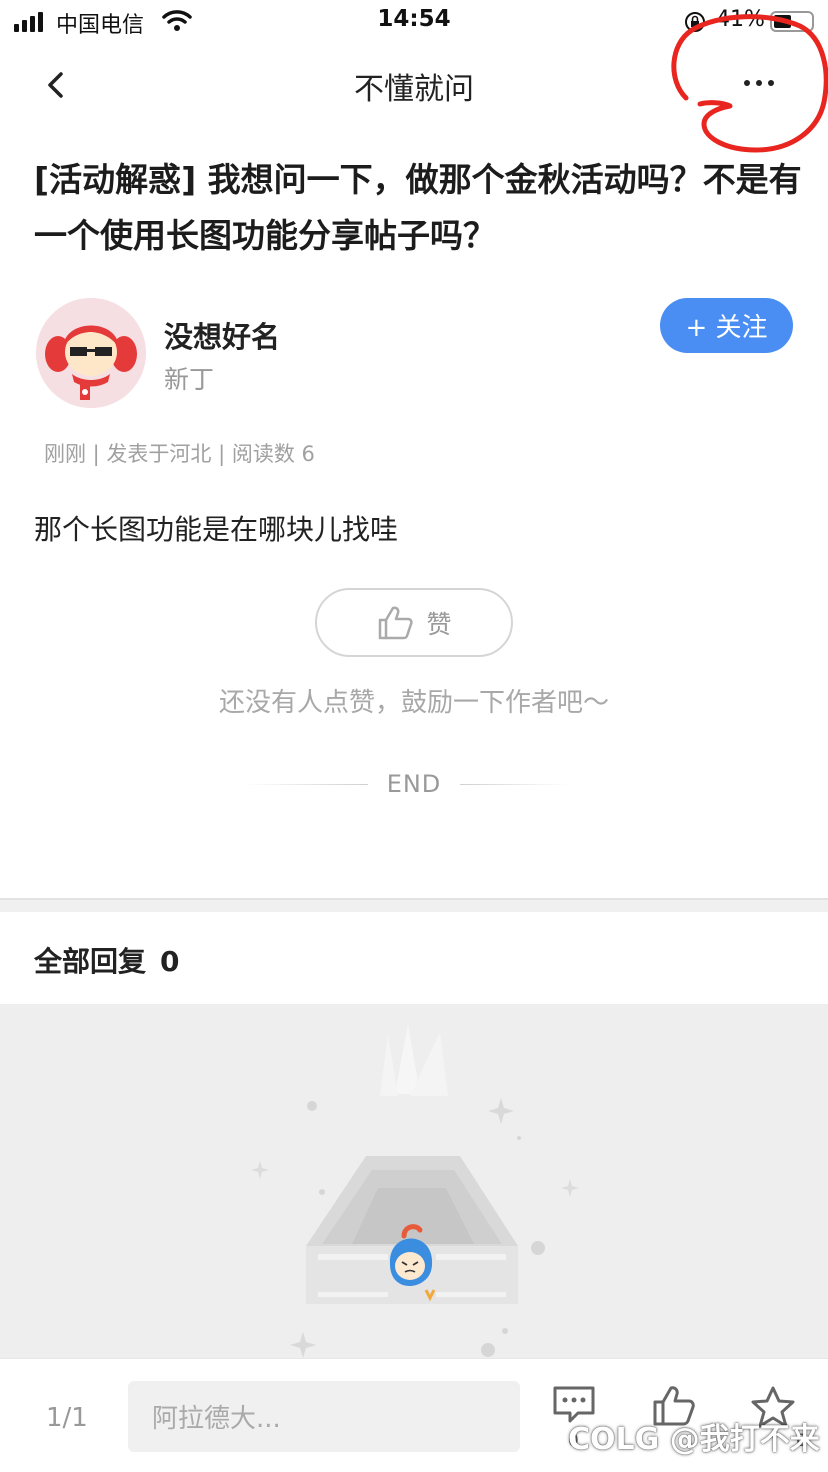 The image size is (828, 1472). Describe the element at coordinates (414, 89) in the screenshot. I see `page-title: 不懂就问` at that location.